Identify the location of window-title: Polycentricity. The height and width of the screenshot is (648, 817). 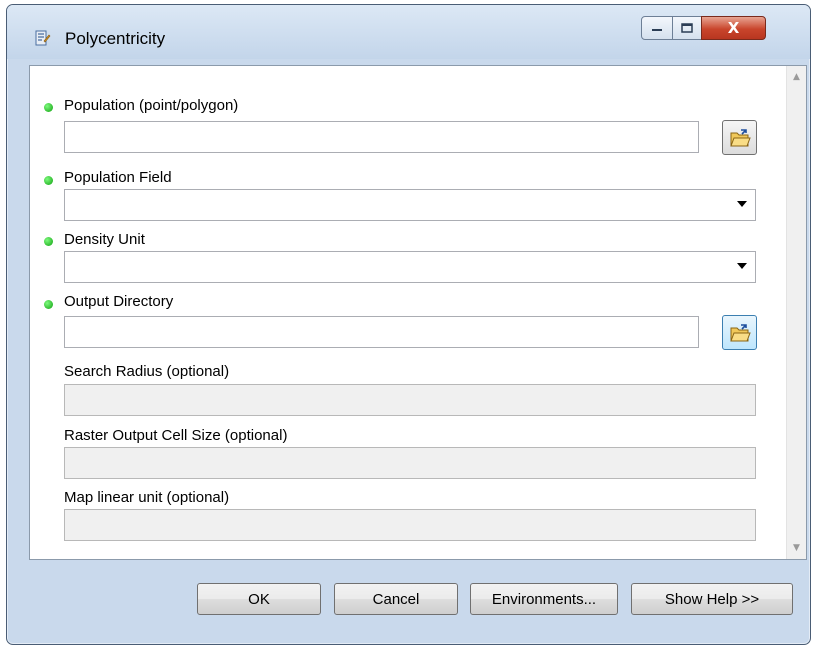
(115, 38).